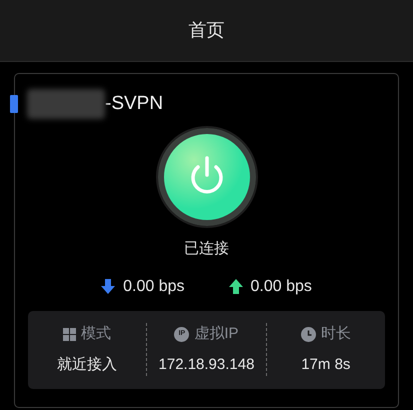 Image resolution: width=413 pixels, height=410 pixels. What do you see at coordinates (108, 286) in the screenshot?
I see `down-arrow-icon` at bounding box center [108, 286].